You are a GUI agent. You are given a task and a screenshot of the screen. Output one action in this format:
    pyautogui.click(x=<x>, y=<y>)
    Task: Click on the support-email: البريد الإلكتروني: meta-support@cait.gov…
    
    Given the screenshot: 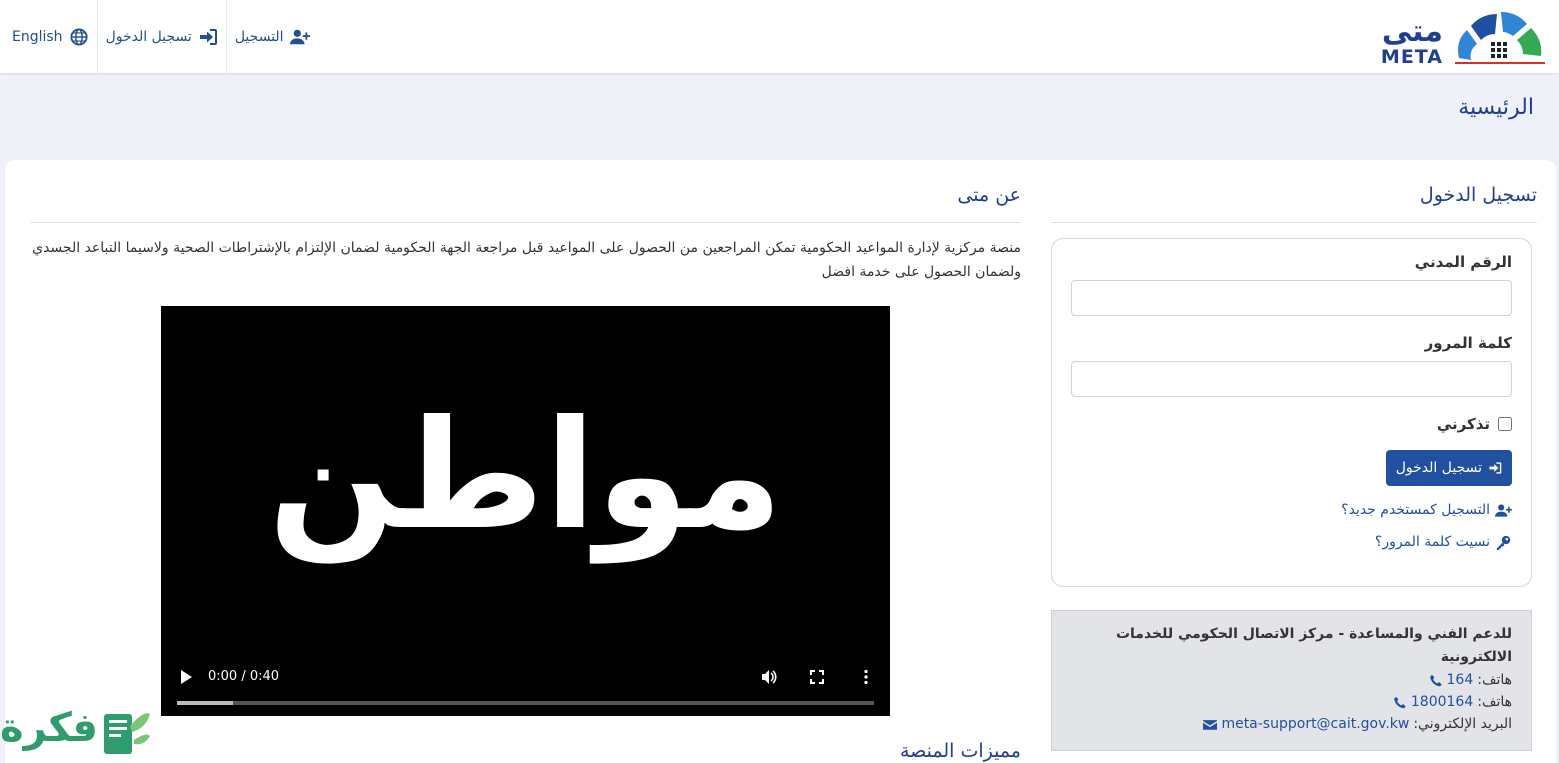 What is the action you would take?
    pyautogui.click(x=1291, y=724)
    